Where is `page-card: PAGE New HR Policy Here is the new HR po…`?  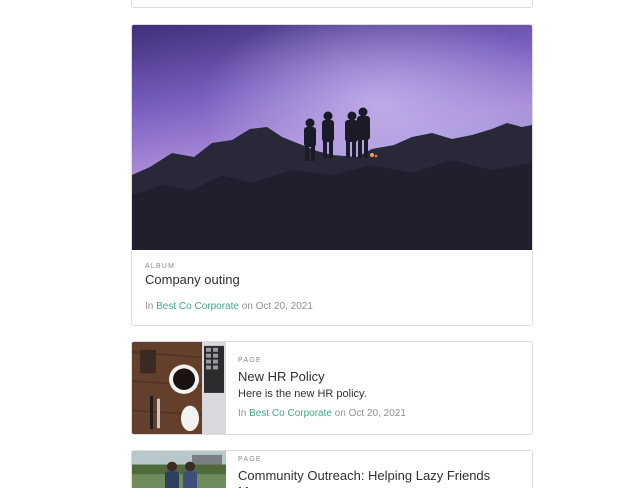
page-card: PAGE New HR Policy Here is the new HR po… is located at coordinates (332, 388).